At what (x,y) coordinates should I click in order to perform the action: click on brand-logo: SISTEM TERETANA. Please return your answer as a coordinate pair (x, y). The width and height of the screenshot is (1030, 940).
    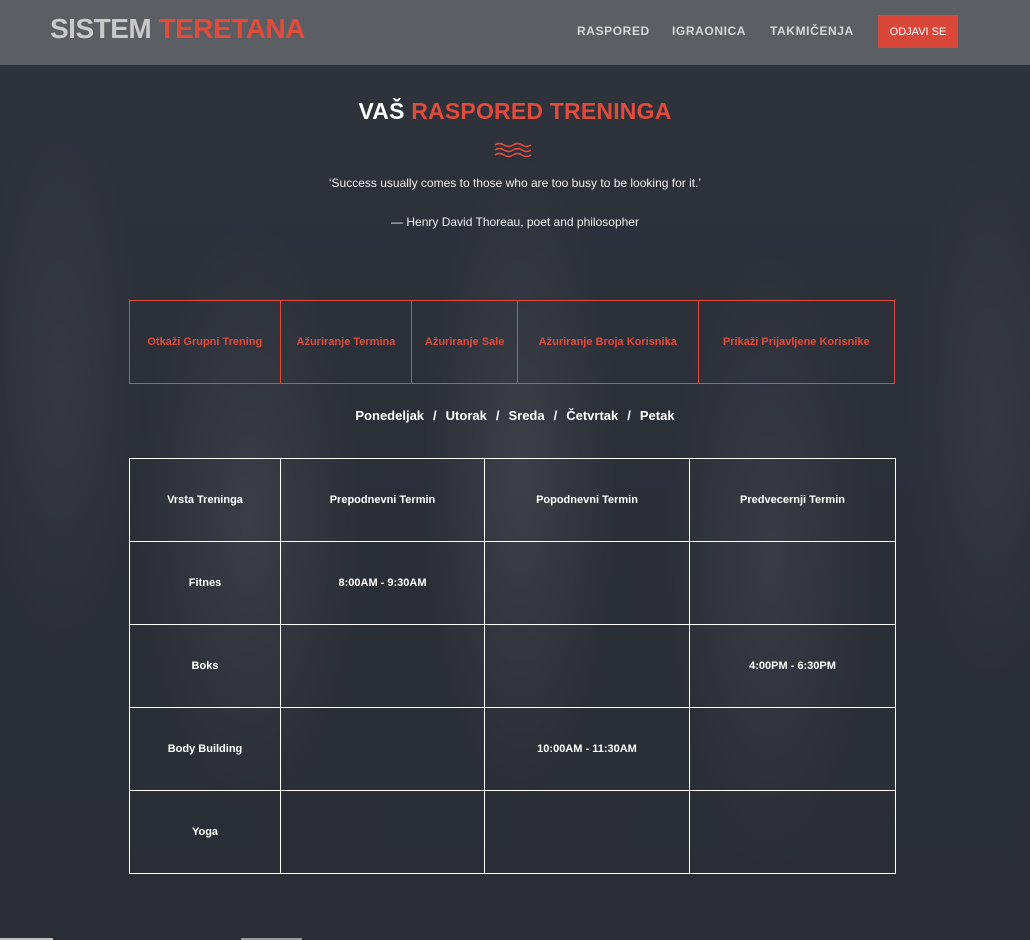
    Looking at the image, I should click on (177, 29).